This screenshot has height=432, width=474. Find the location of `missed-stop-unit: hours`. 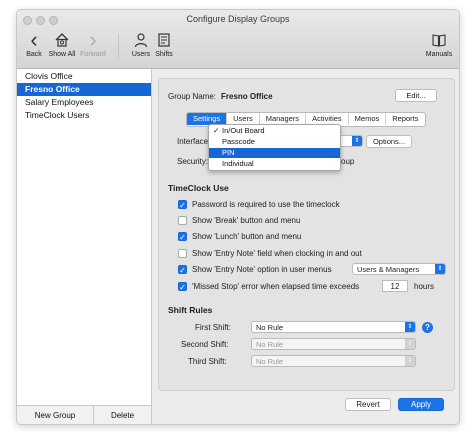

missed-stop-unit: hours is located at coordinates (424, 286).